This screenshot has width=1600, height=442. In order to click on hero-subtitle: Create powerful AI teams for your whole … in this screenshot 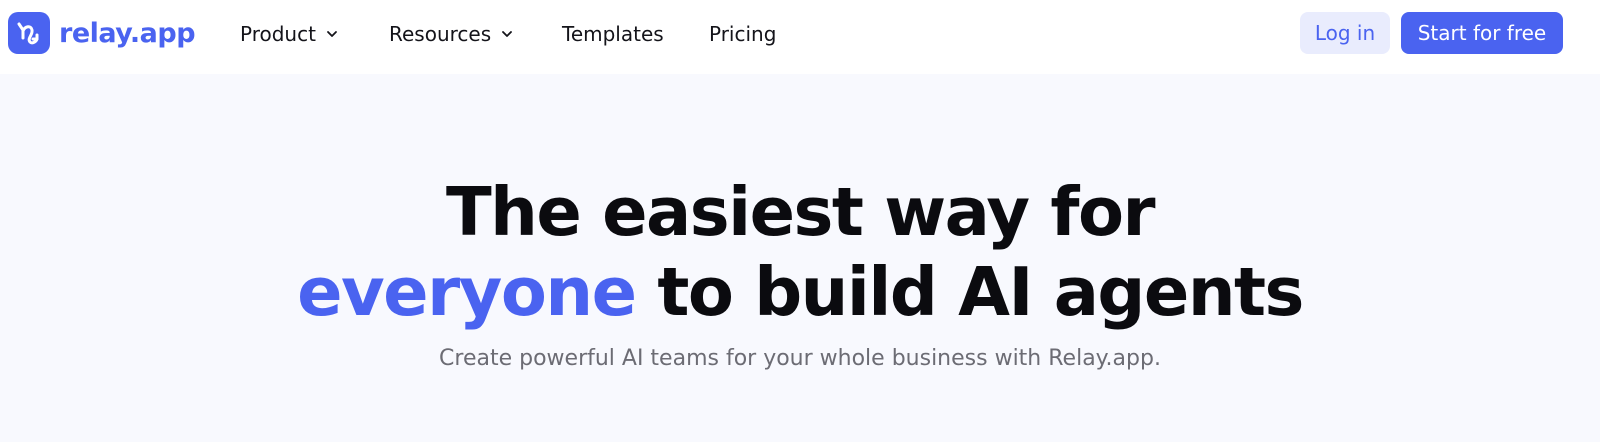, I will do `click(800, 358)`.